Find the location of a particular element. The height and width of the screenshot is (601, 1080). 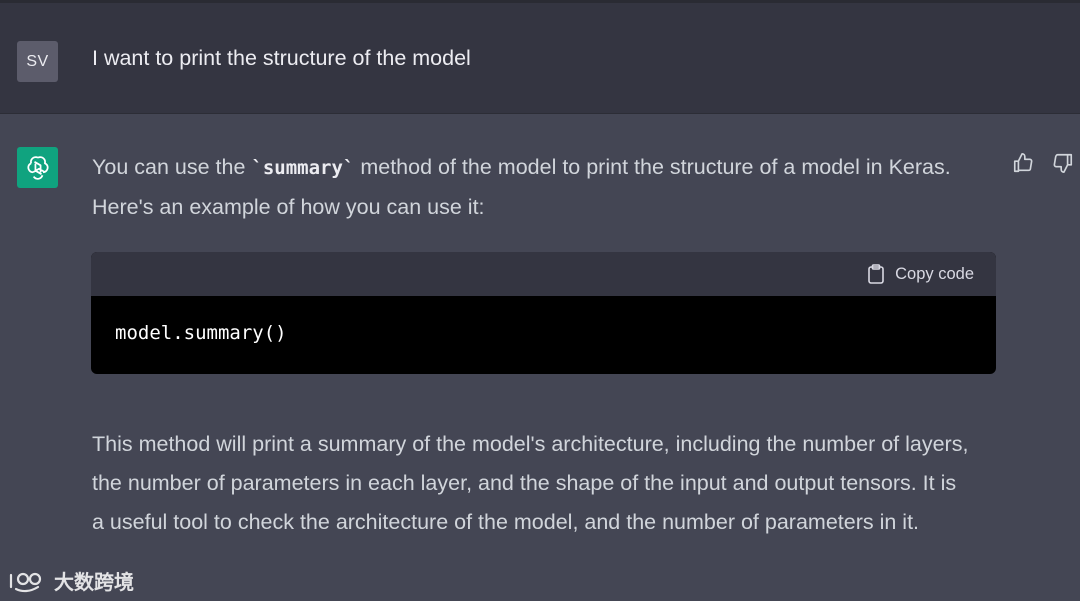

thumbs-down-button is located at coordinates (1063, 163).